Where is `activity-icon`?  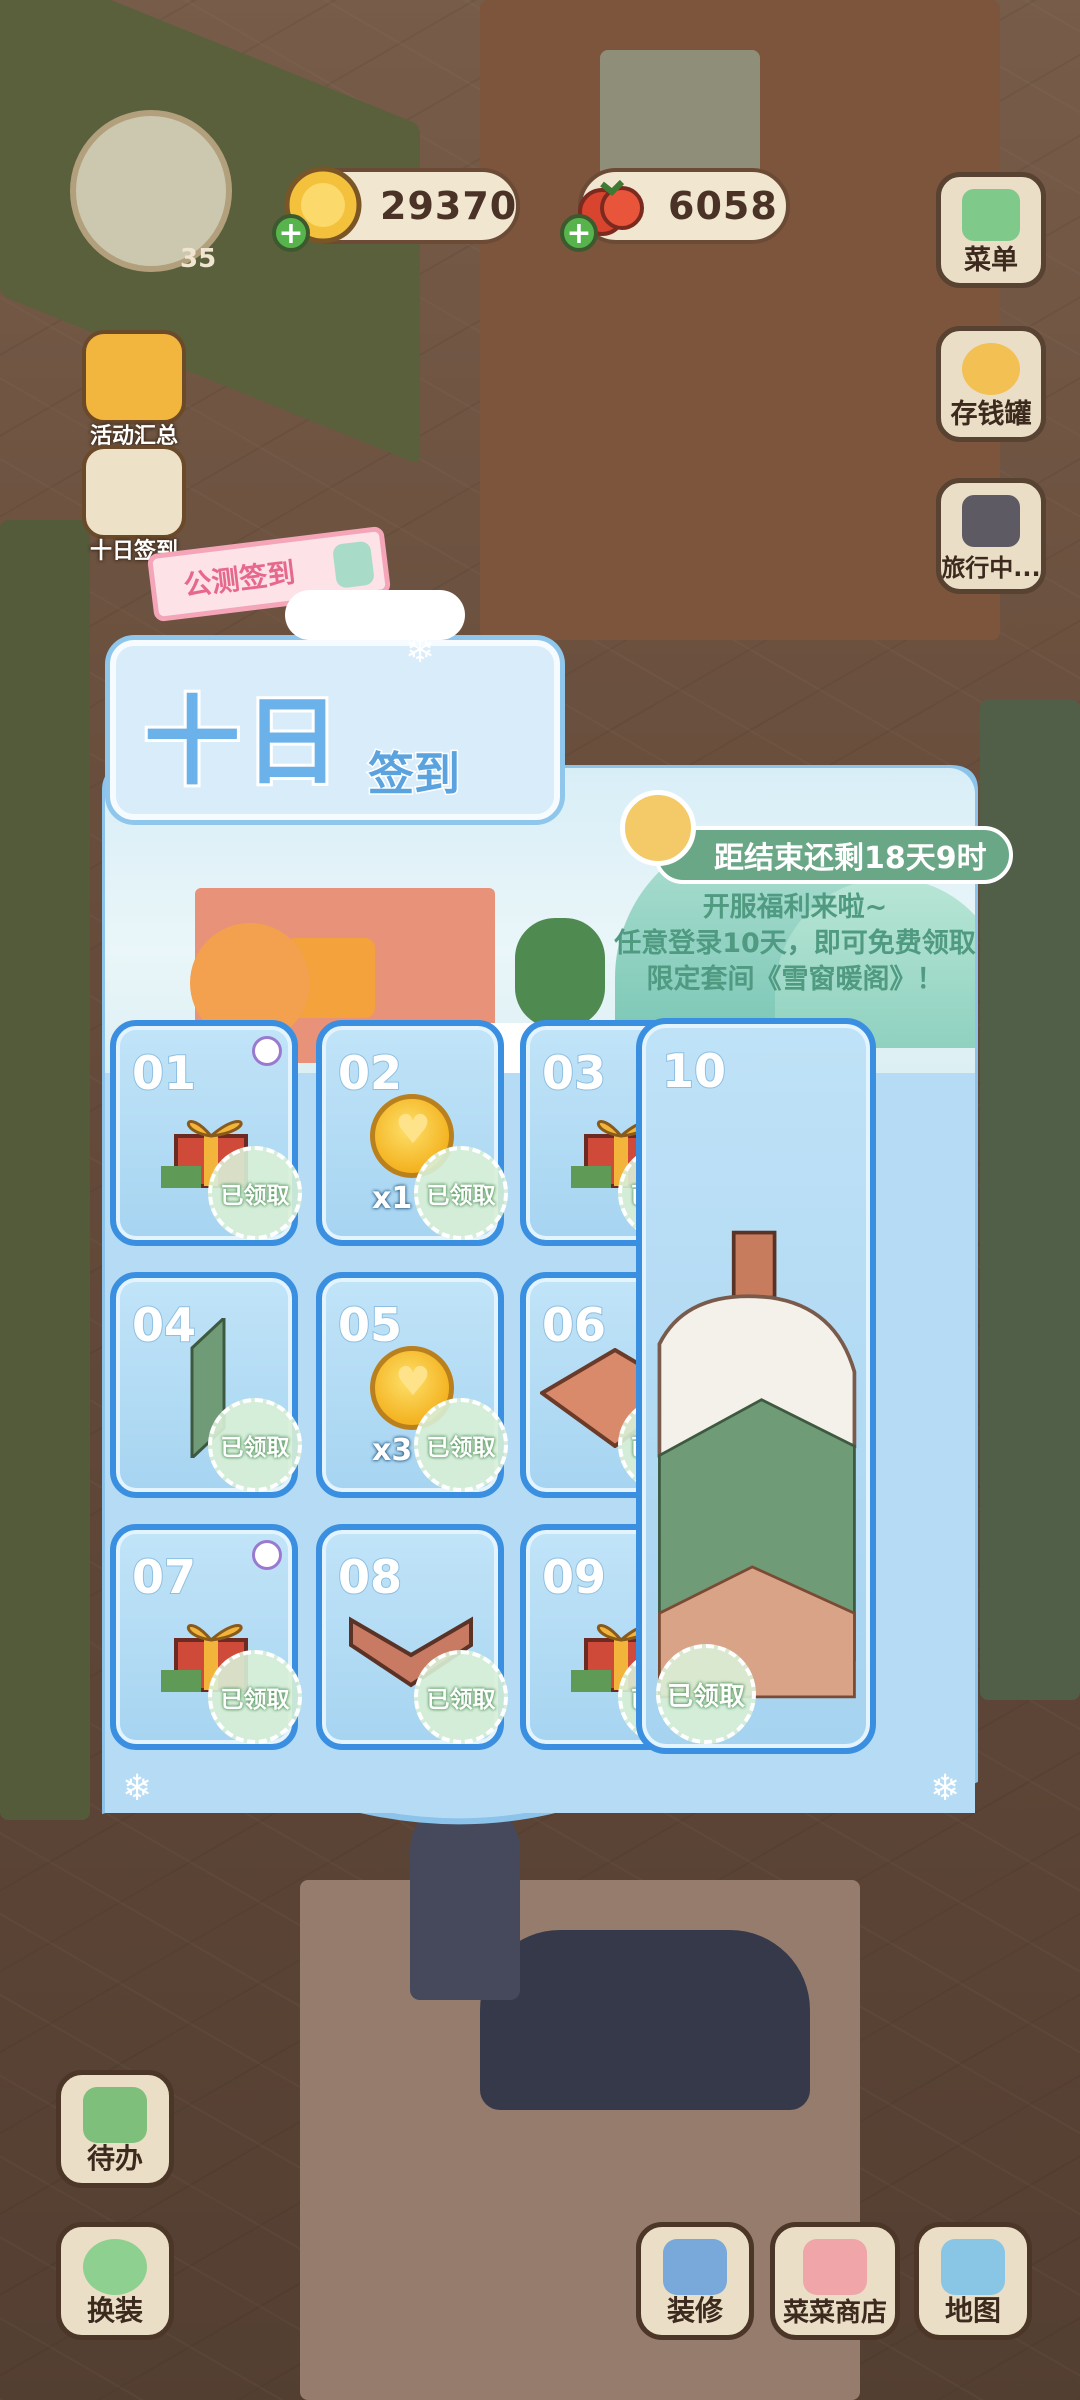
activity-icon is located at coordinates (134, 377).